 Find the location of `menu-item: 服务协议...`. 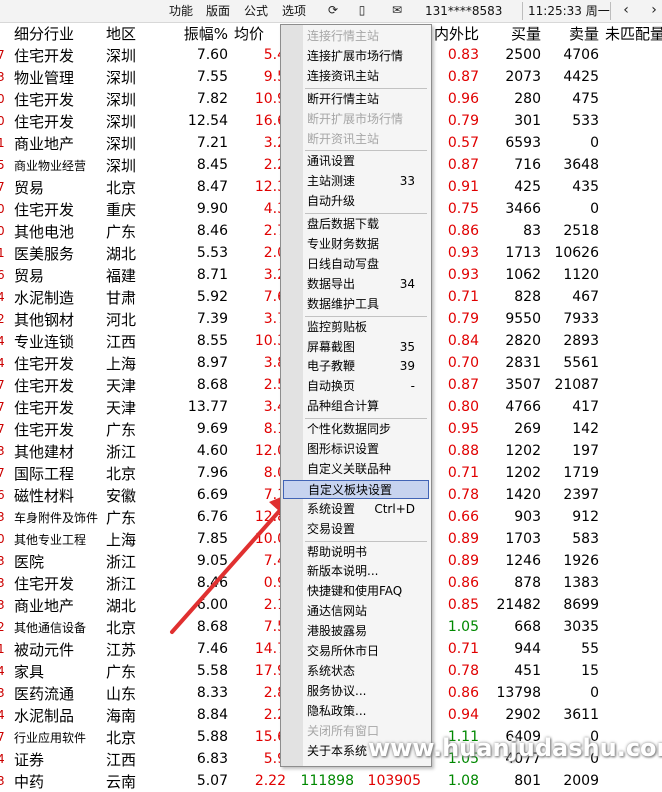

menu-item: 服务协议... is located at coordinates (356, 691).